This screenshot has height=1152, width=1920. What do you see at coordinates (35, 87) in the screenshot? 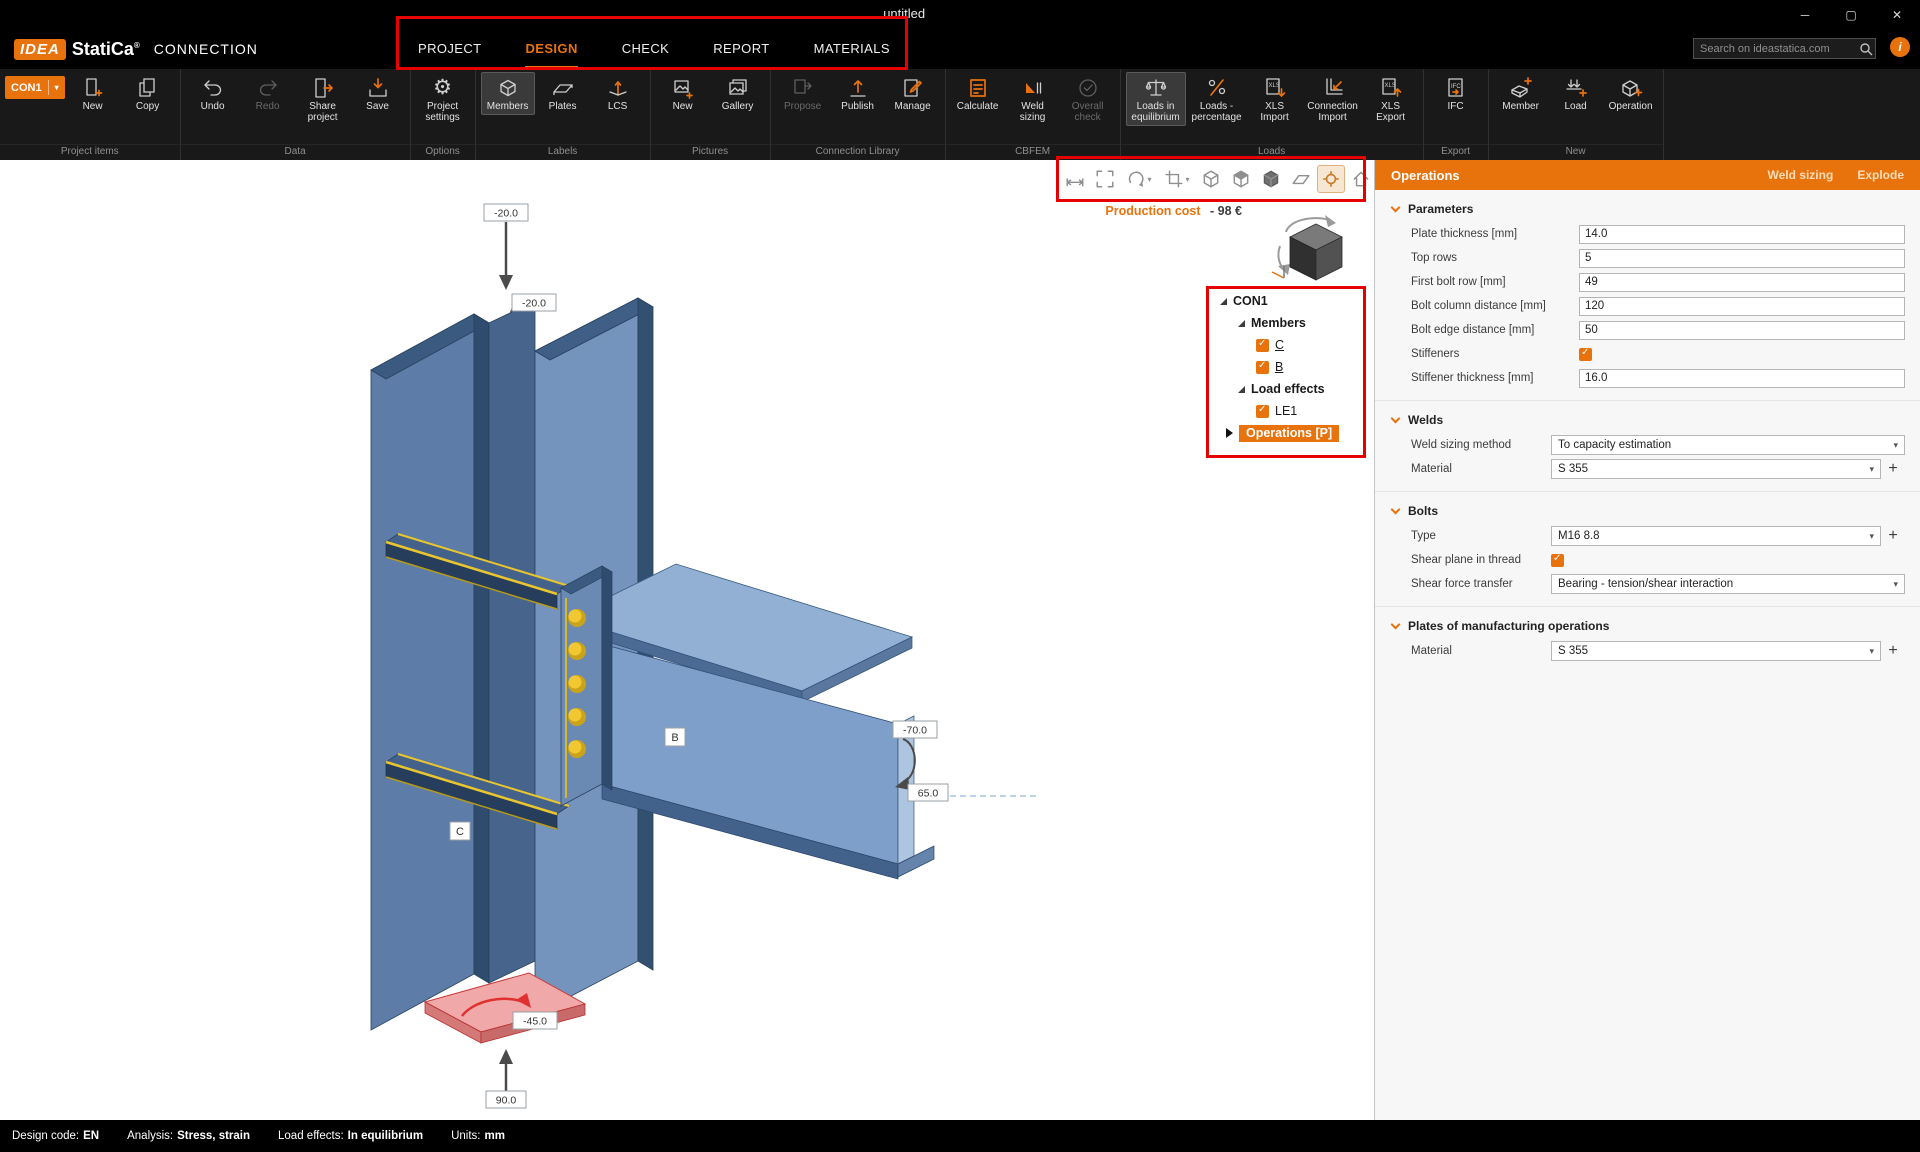
I see `connection-selector-button: CON1 ▾` at bounding box center [35, 87].